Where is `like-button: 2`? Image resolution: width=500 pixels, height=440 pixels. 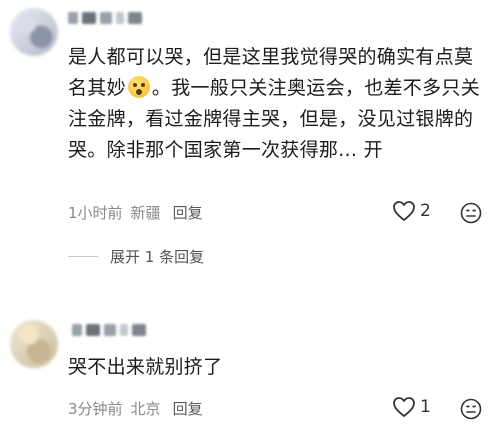 like-button: 2 is located at coordinates (411, 211).